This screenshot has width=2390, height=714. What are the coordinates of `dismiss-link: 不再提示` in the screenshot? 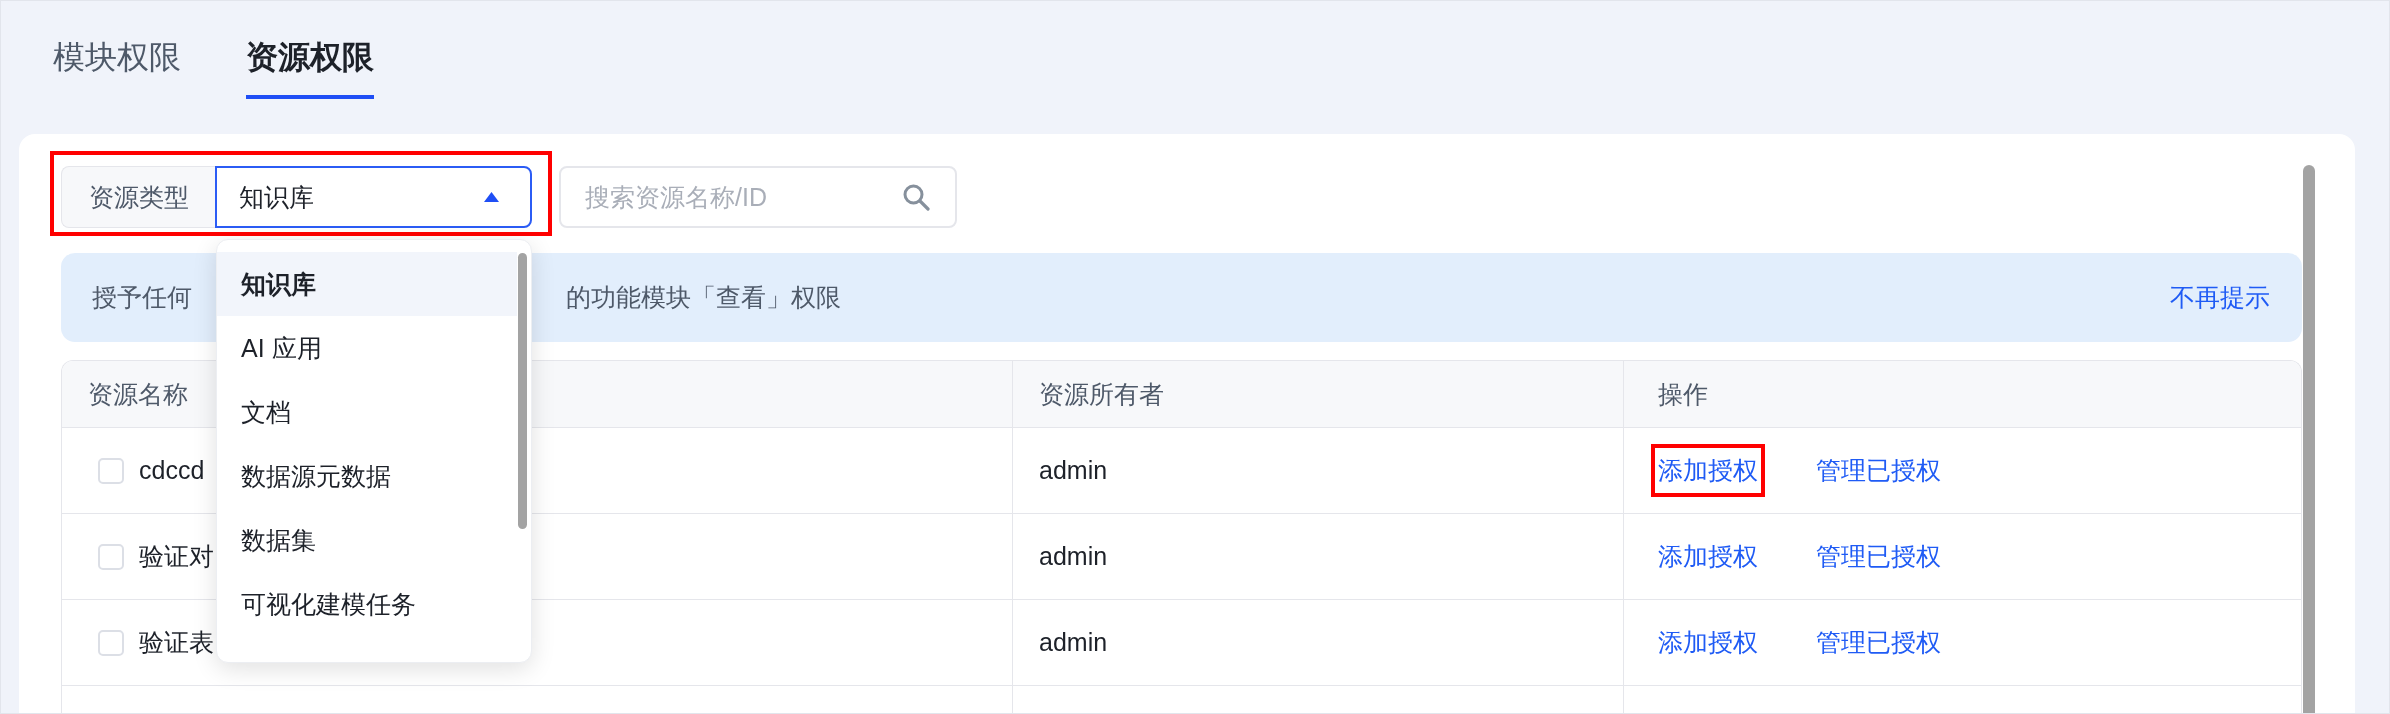 It's located at (2220, 297).